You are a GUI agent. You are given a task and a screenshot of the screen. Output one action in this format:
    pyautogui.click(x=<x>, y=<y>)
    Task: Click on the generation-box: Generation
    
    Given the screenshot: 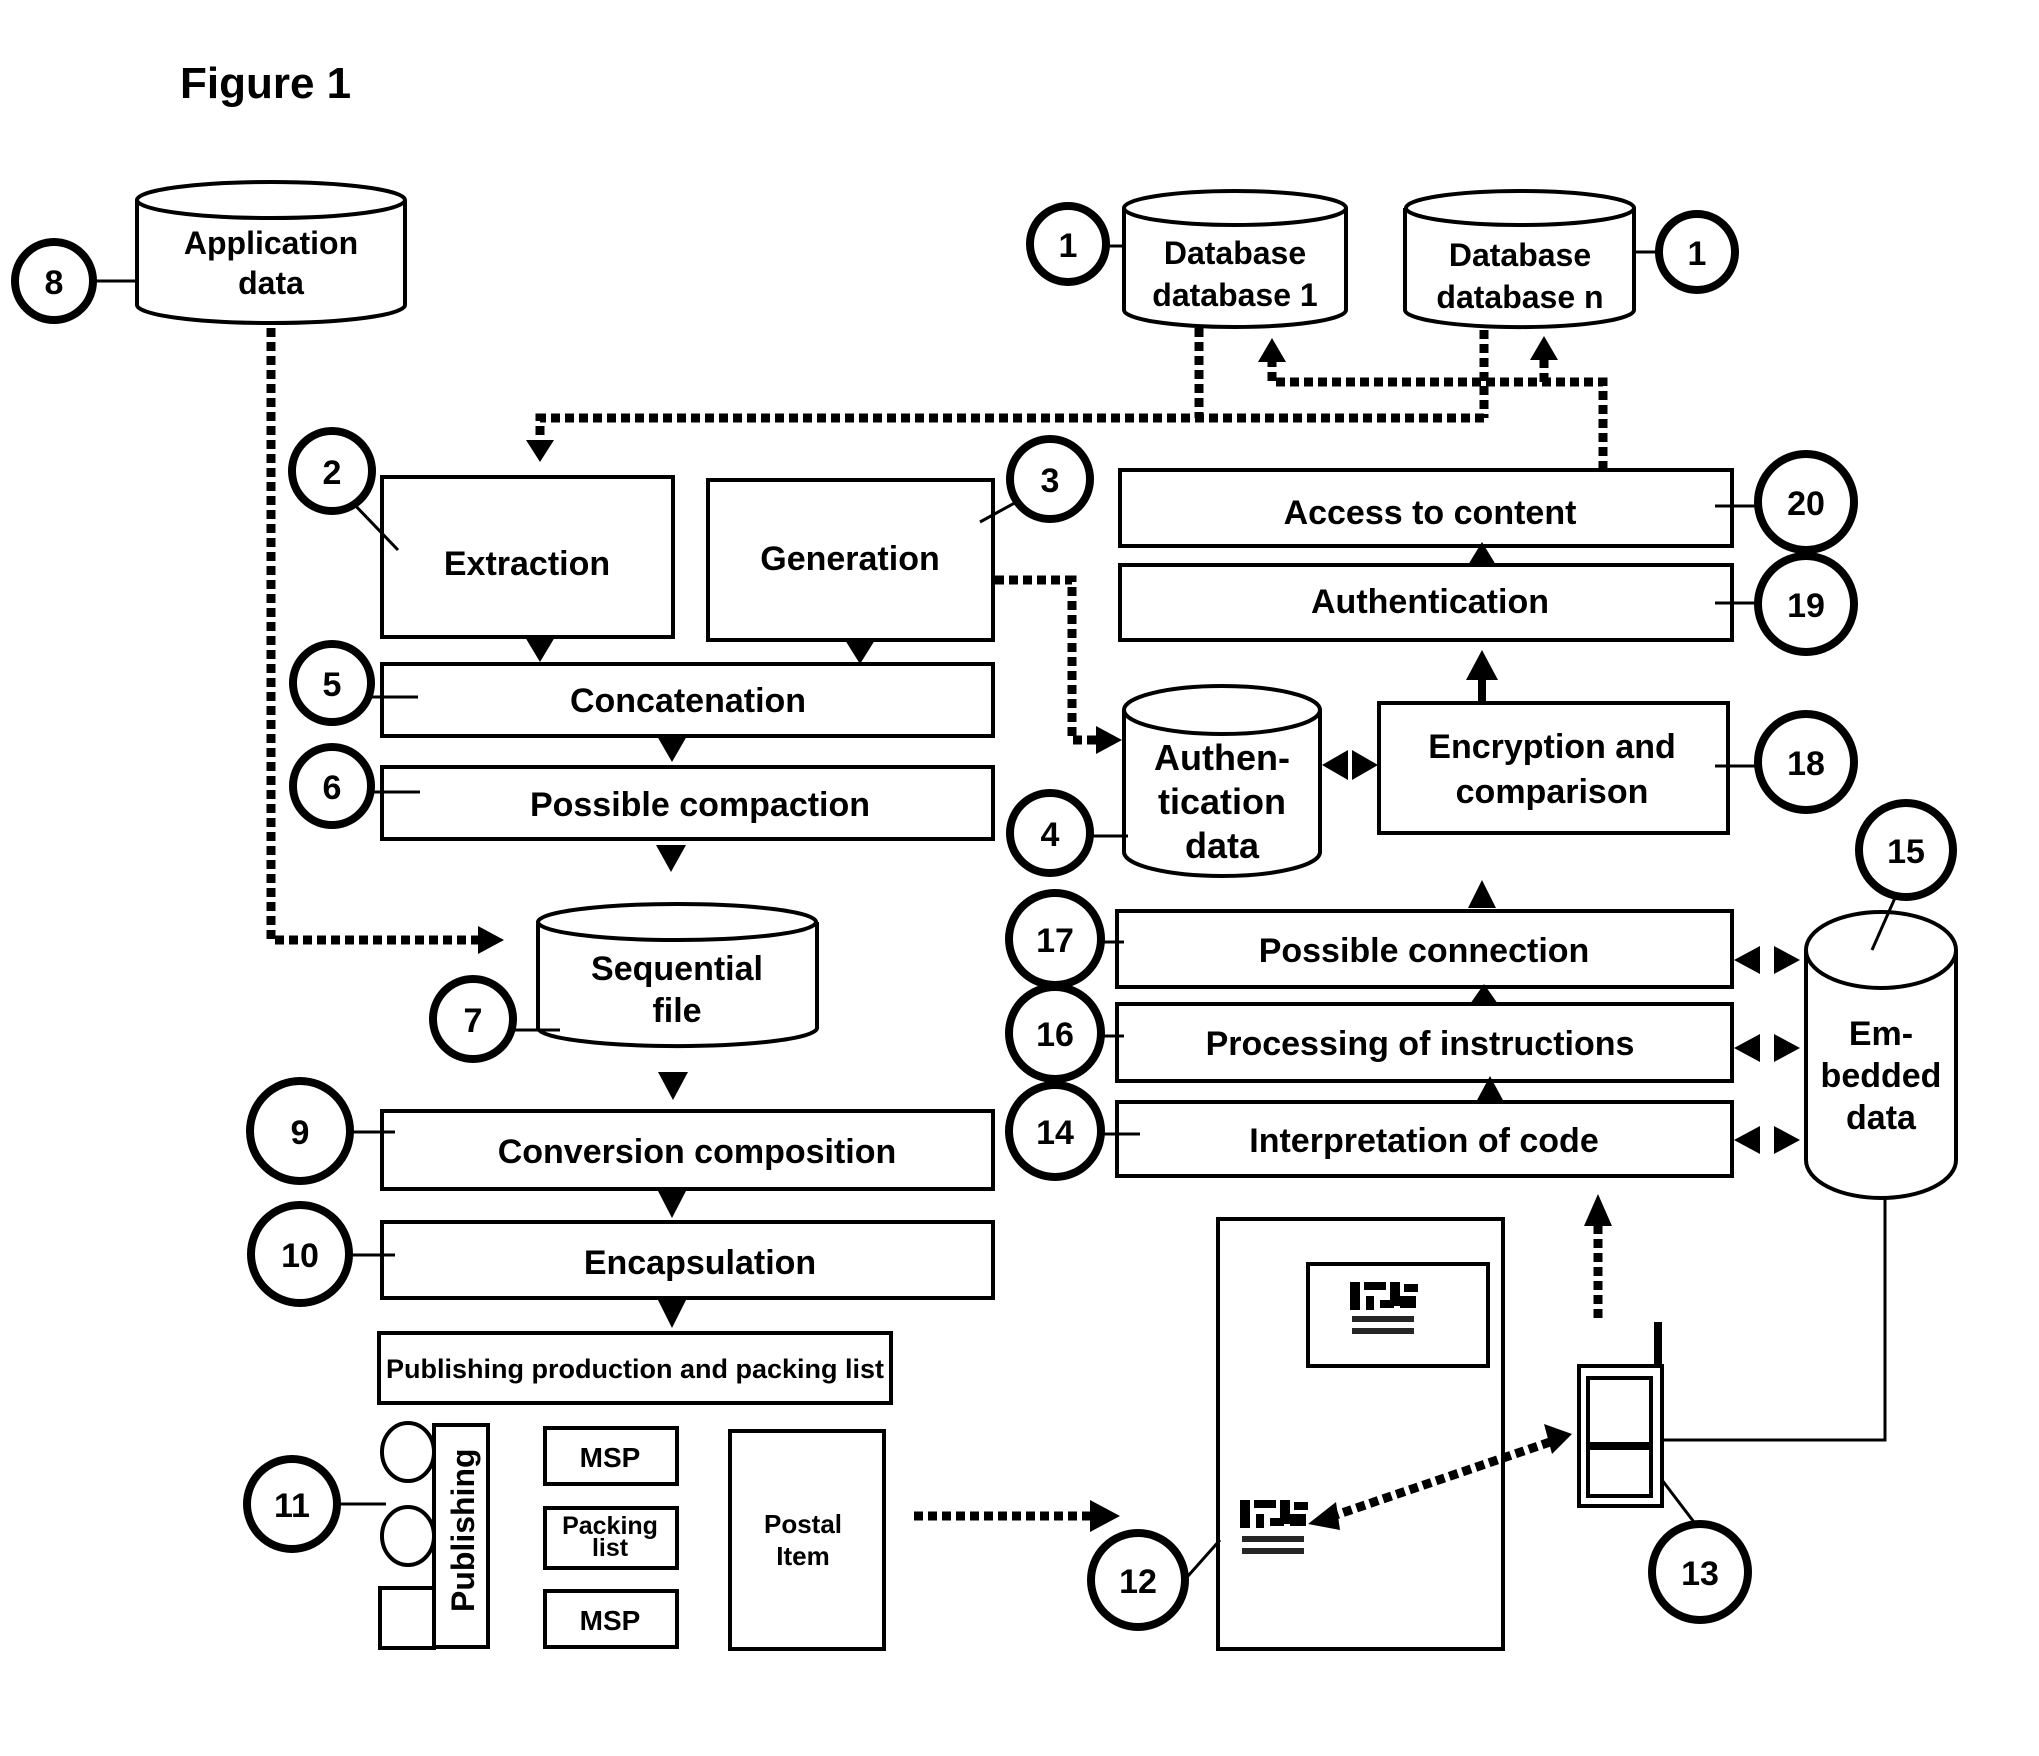 What is the action you would take?
    pyautogui.click(x=850, y=560)
    